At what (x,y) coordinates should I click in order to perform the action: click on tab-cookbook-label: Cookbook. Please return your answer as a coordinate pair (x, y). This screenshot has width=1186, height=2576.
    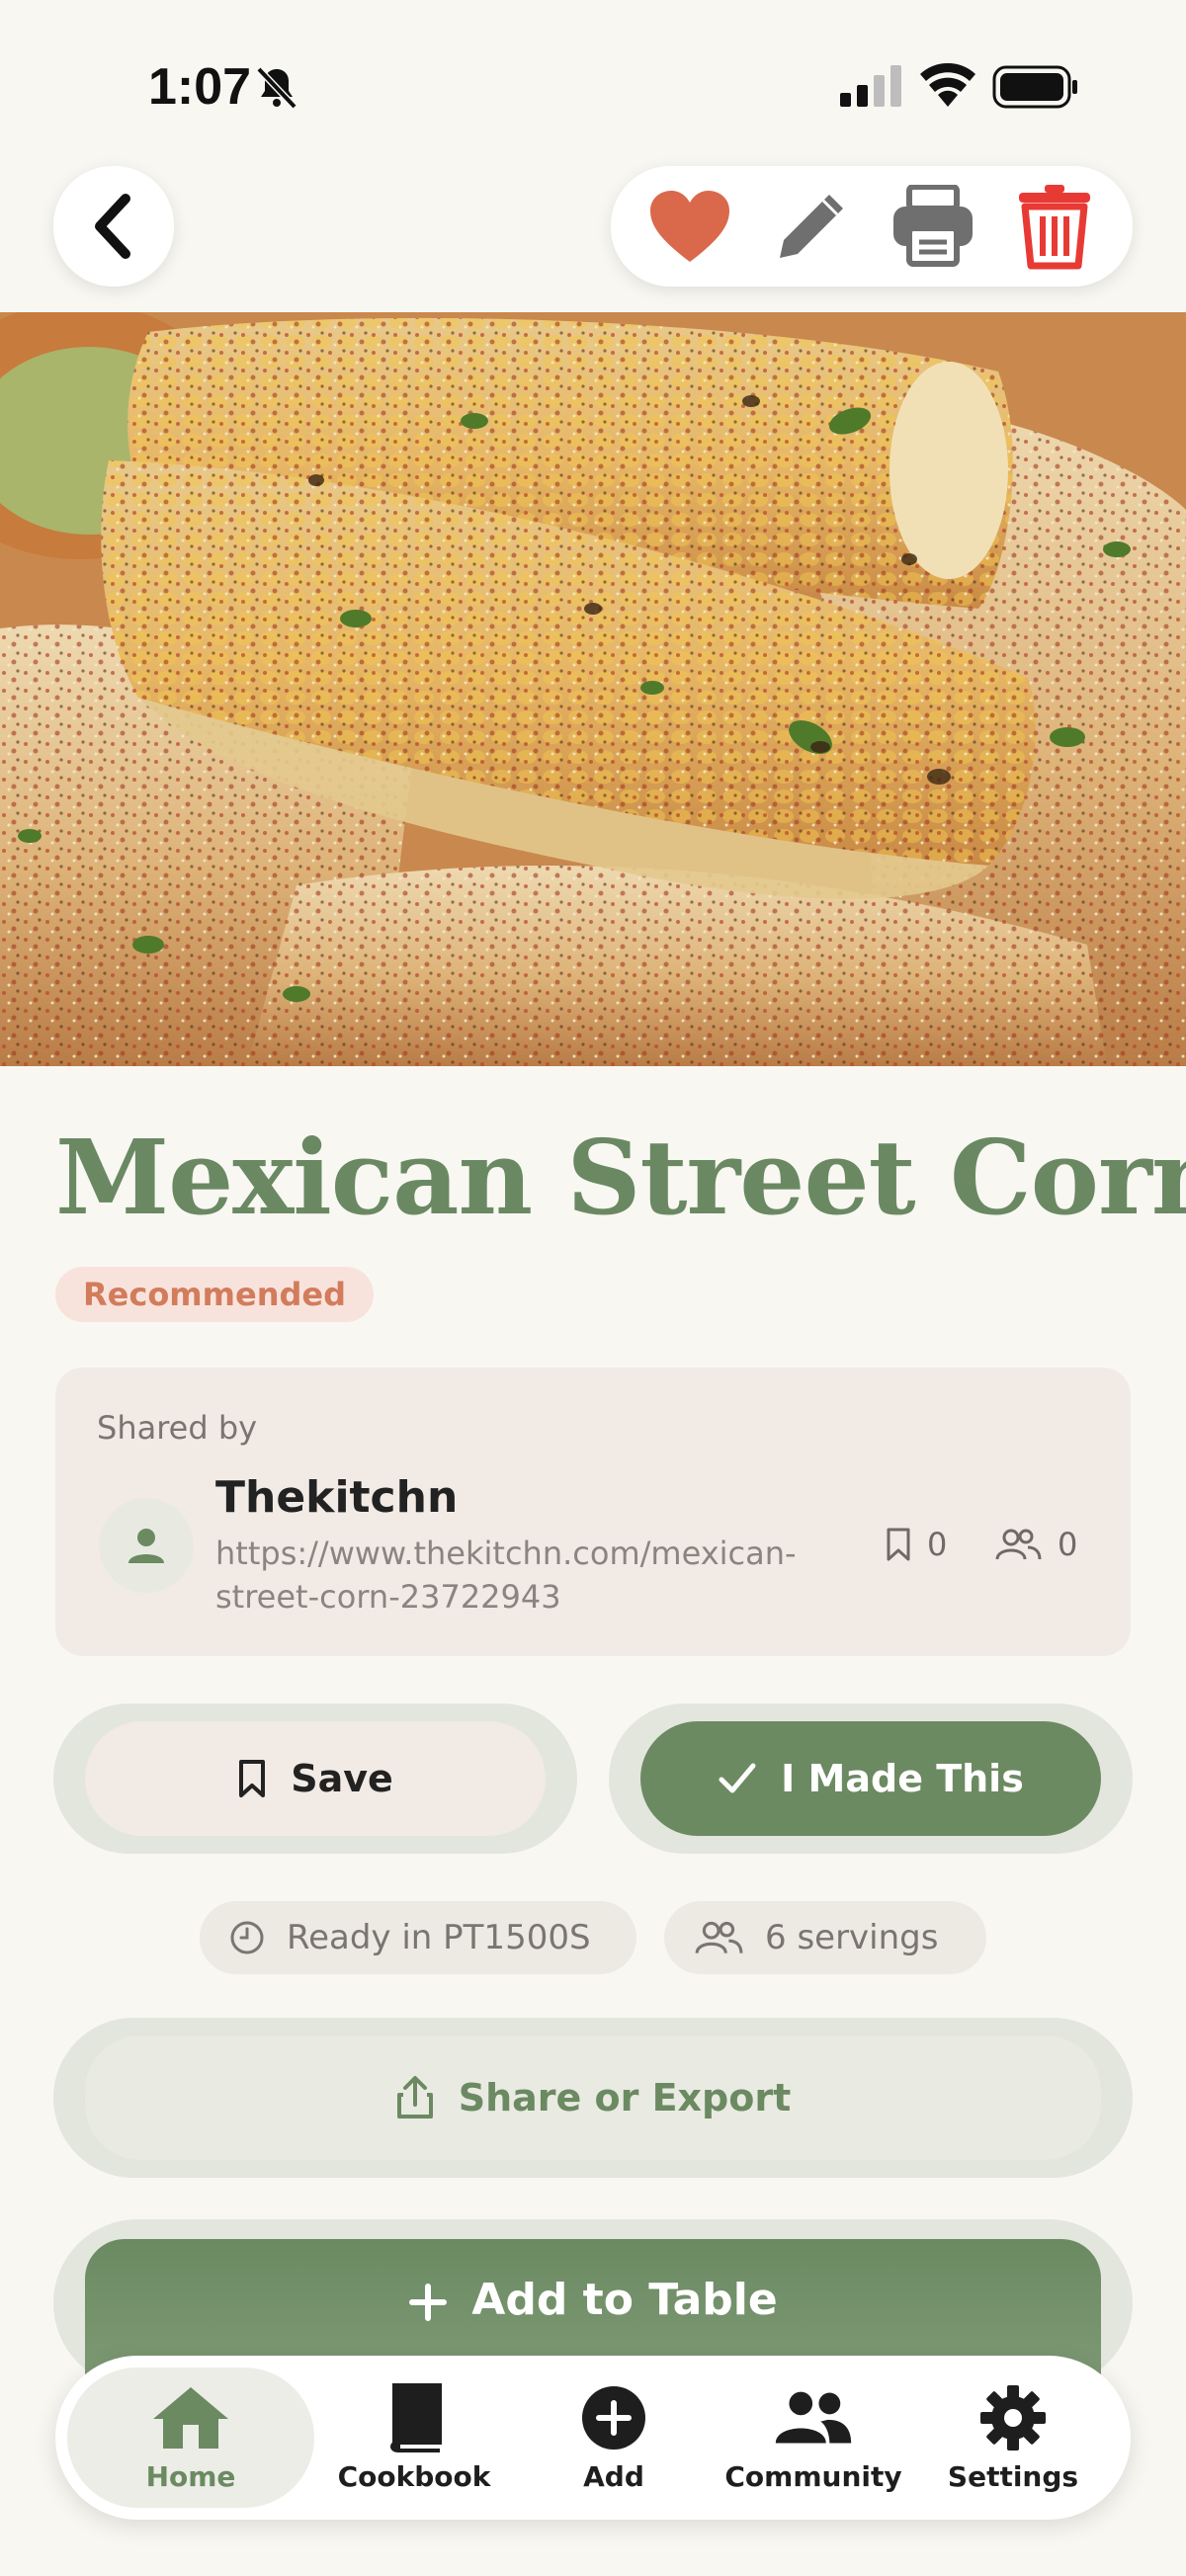
    Looking at the image, I should click on (414, 2476).